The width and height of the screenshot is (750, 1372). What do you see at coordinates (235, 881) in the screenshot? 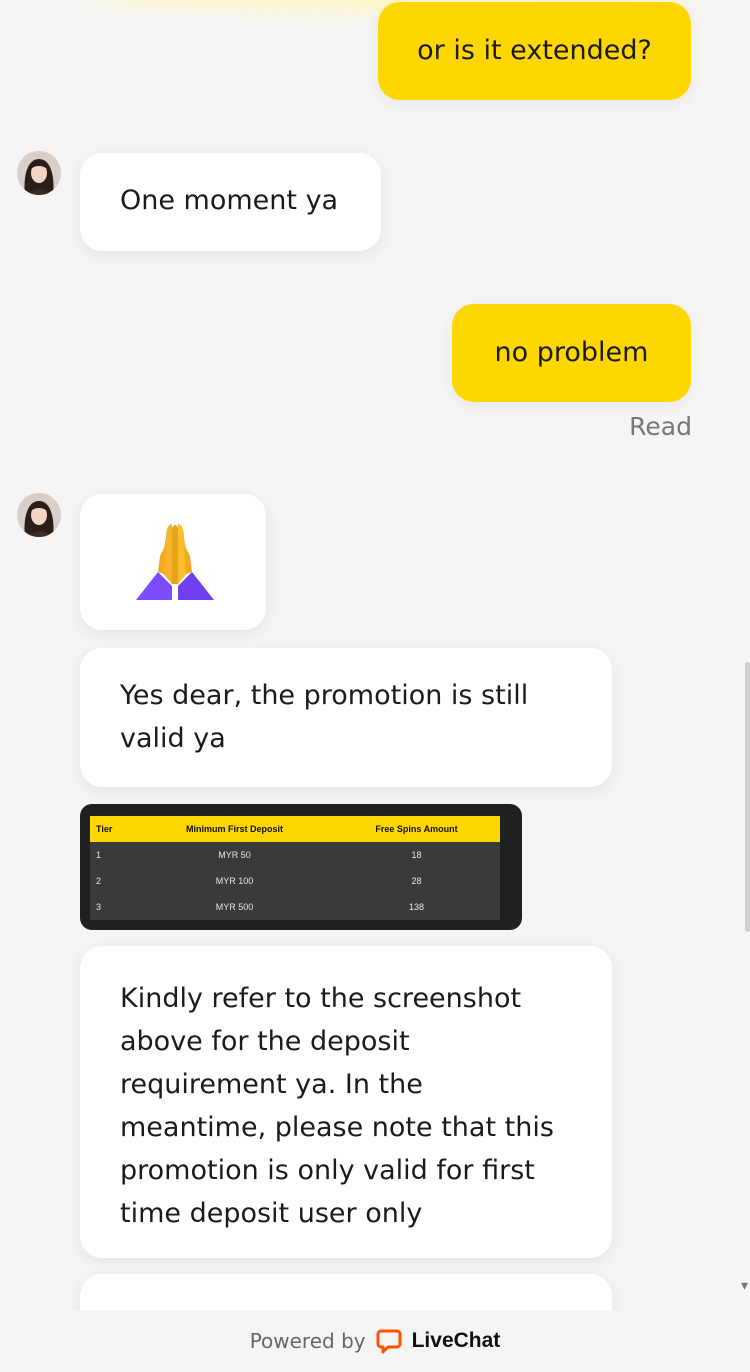
I see `table-cell: MYR 100` at bounding box center [235, 881].